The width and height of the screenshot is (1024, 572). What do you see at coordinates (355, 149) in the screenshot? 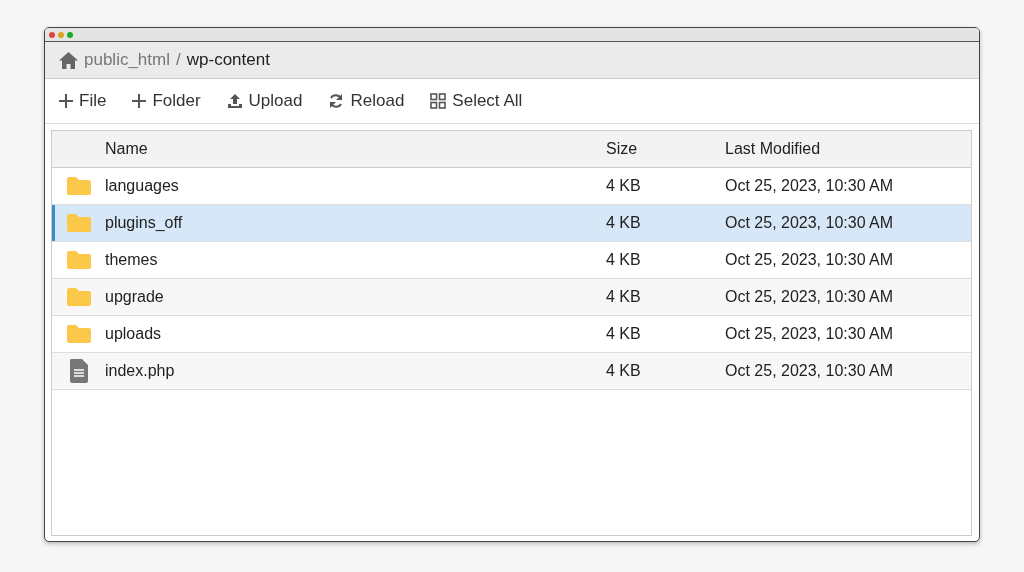
I see `column-header: Name` at bounding box center [355, 149].